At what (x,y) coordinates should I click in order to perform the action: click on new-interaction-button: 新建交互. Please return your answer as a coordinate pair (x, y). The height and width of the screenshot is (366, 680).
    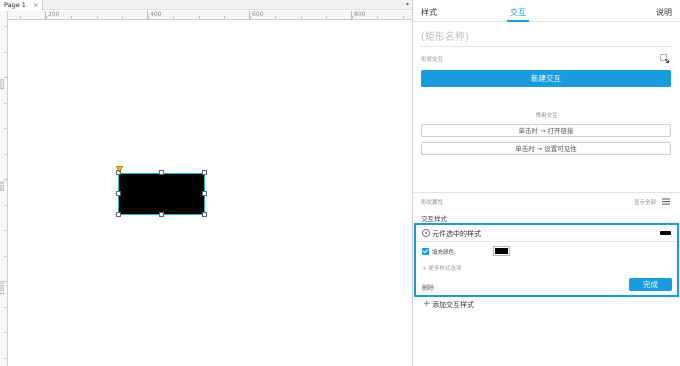
    Looking at the image, I should click on (546, 78).